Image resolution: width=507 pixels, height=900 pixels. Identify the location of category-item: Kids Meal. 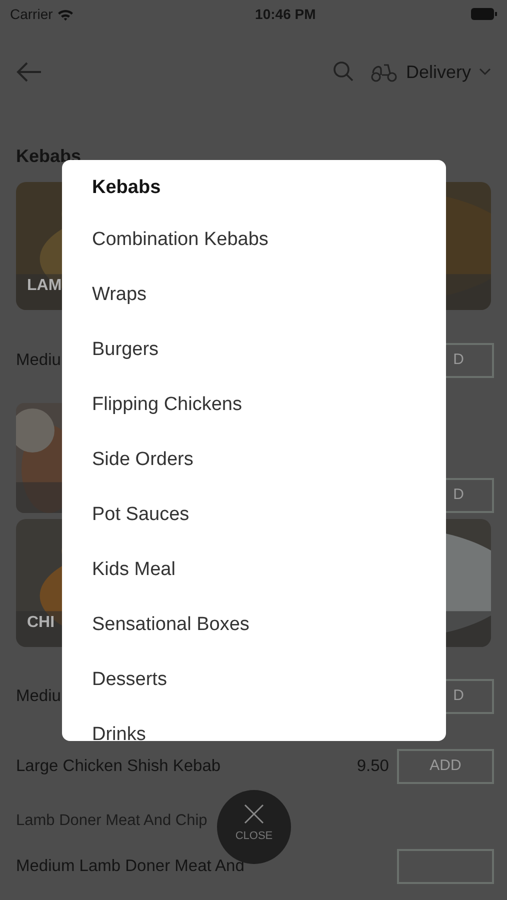
(254, 583).